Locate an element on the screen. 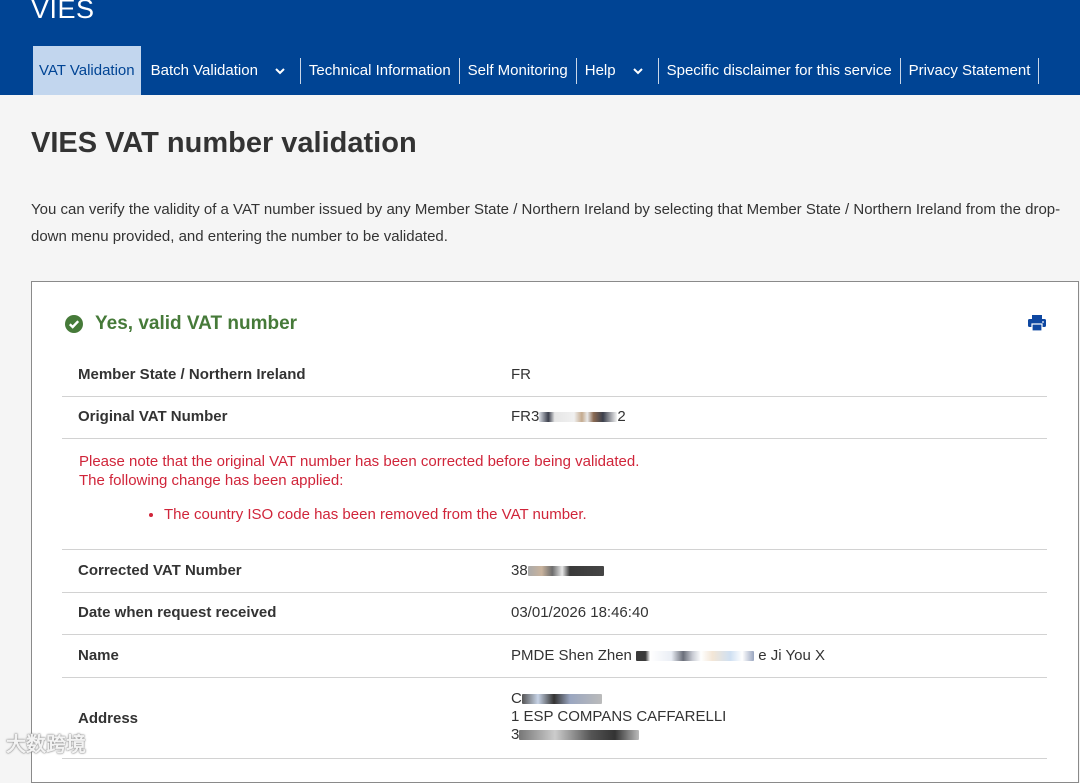 This screenshot has width=1080, height=783. value-suffix: e Ji You X is located at coordinates (791, 655).